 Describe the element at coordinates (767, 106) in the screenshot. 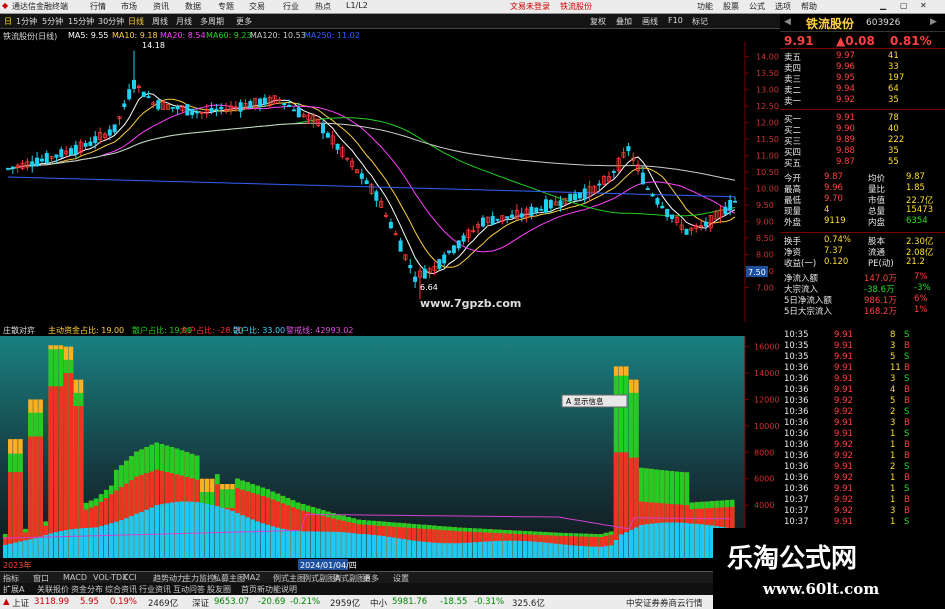

I see `price-tick-label: 12.50` at that location.